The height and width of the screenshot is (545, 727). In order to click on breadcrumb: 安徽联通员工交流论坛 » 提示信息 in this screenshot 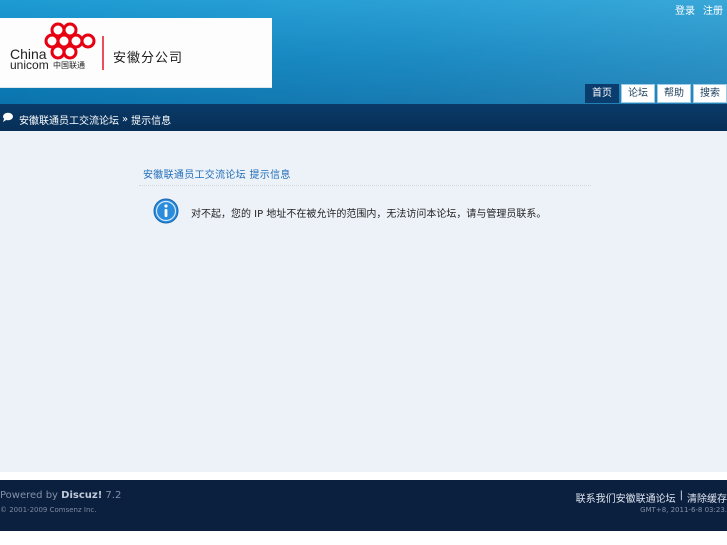, I will do `click(363, 117)`.